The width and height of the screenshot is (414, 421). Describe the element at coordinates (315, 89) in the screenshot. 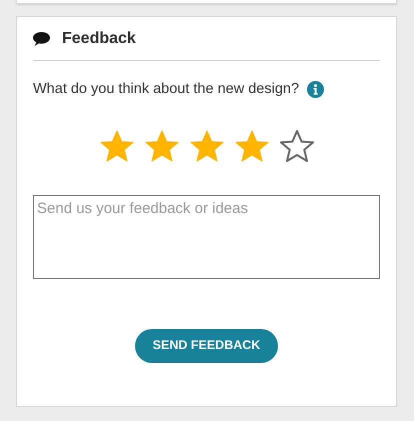

I see `info-icon` at that location.